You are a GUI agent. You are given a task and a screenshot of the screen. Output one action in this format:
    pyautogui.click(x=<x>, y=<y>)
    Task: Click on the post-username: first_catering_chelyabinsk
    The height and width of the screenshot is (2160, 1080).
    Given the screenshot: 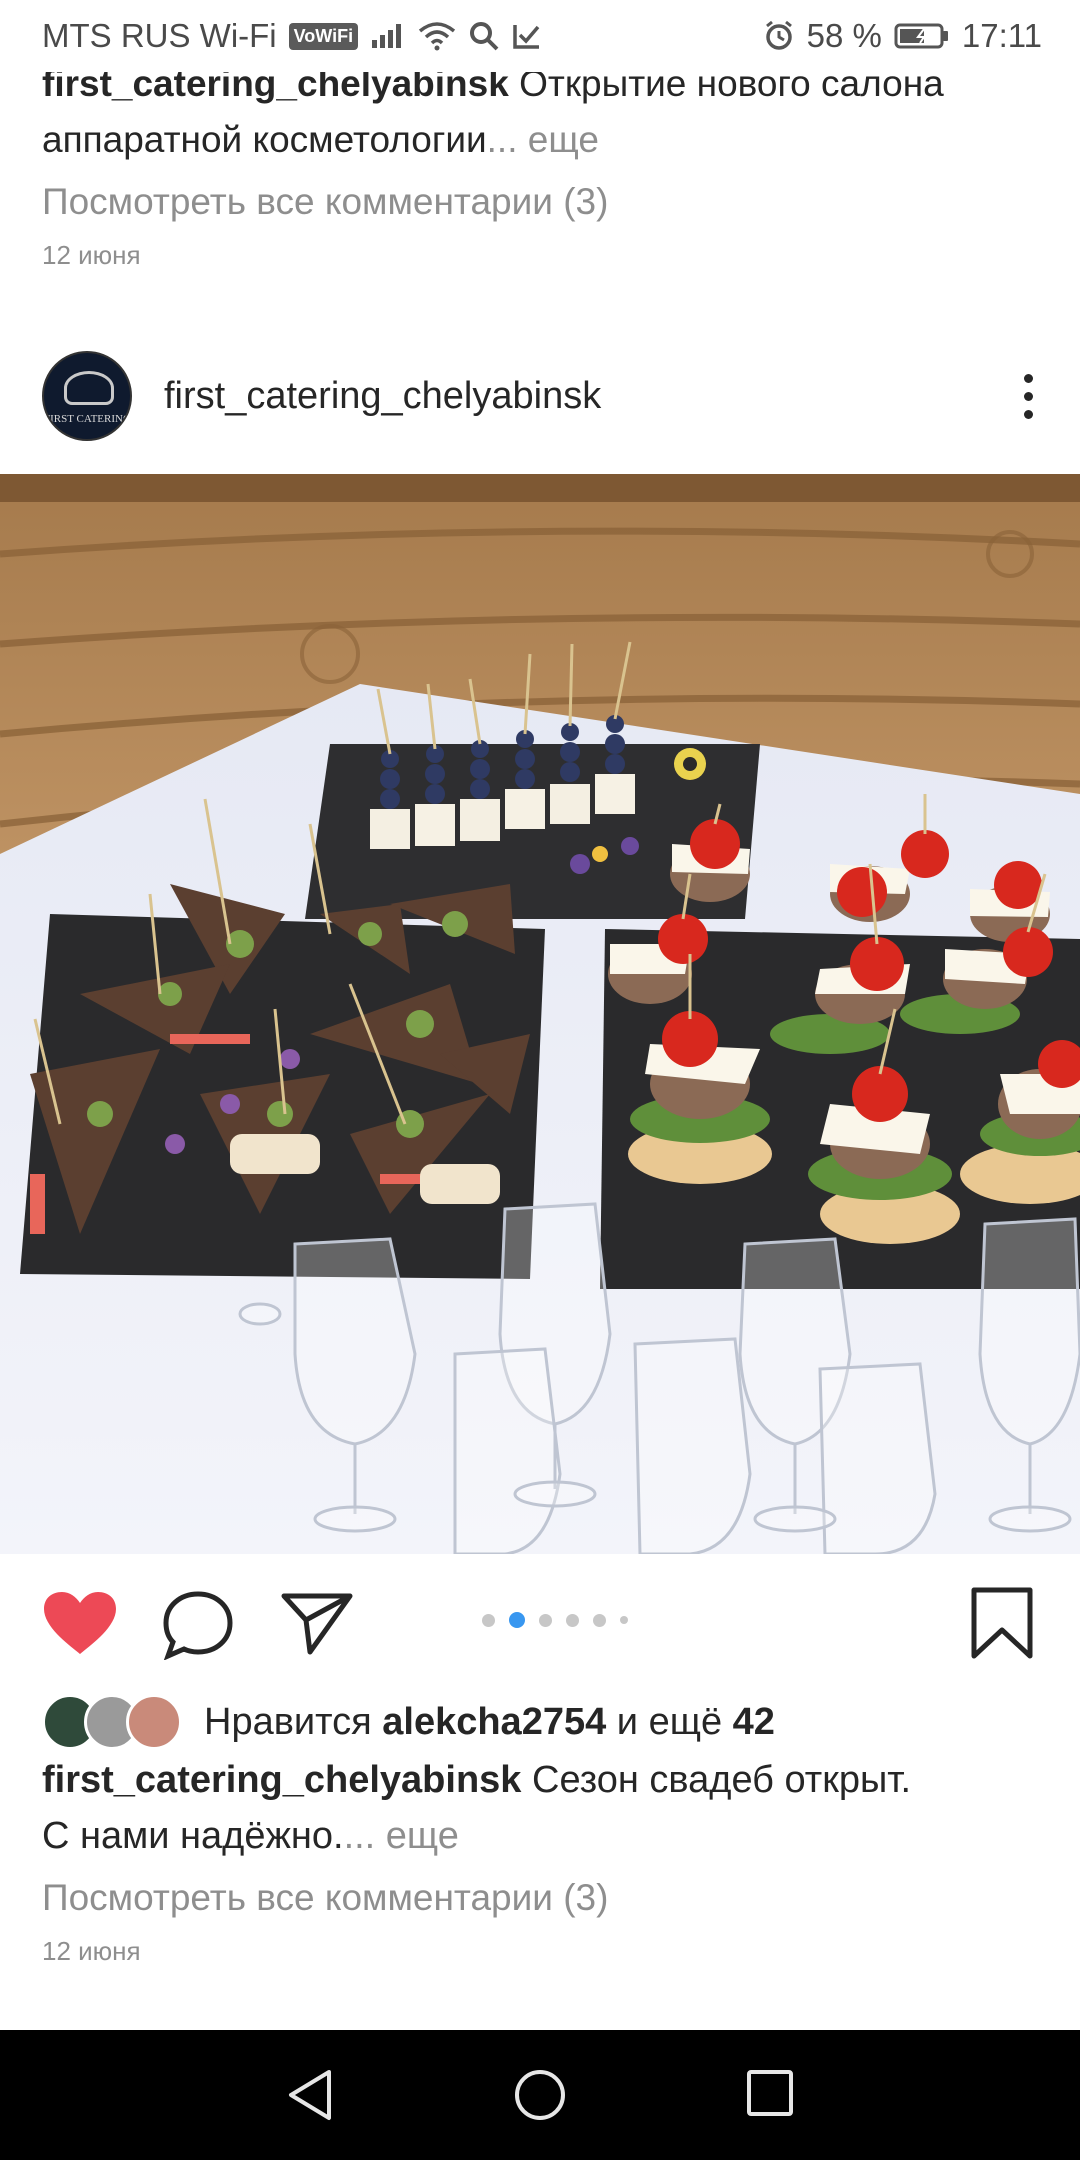 What is the action you would take?
    pyautogui.click(x=382, y=396)
    